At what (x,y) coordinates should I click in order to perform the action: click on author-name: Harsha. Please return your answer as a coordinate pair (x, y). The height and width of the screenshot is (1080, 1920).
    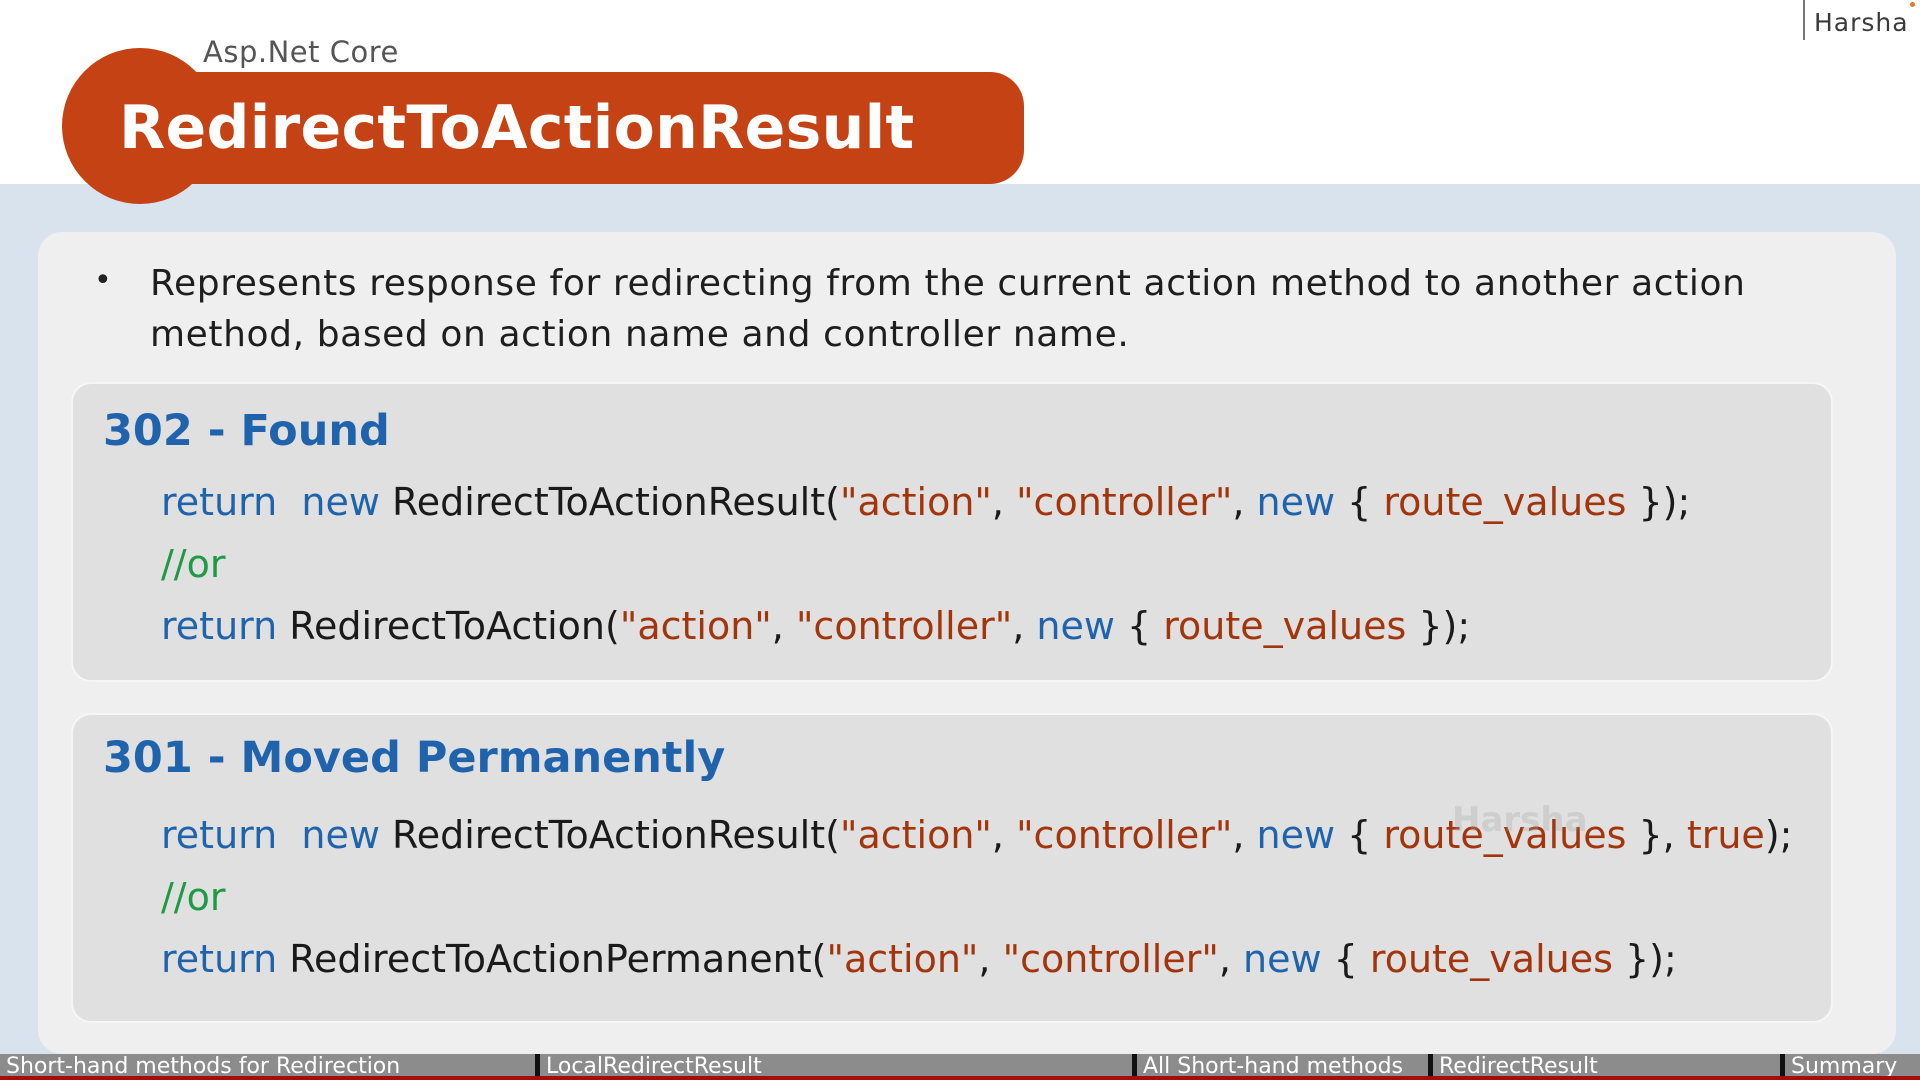
    Looking at the image, I should click on (1861, 22).